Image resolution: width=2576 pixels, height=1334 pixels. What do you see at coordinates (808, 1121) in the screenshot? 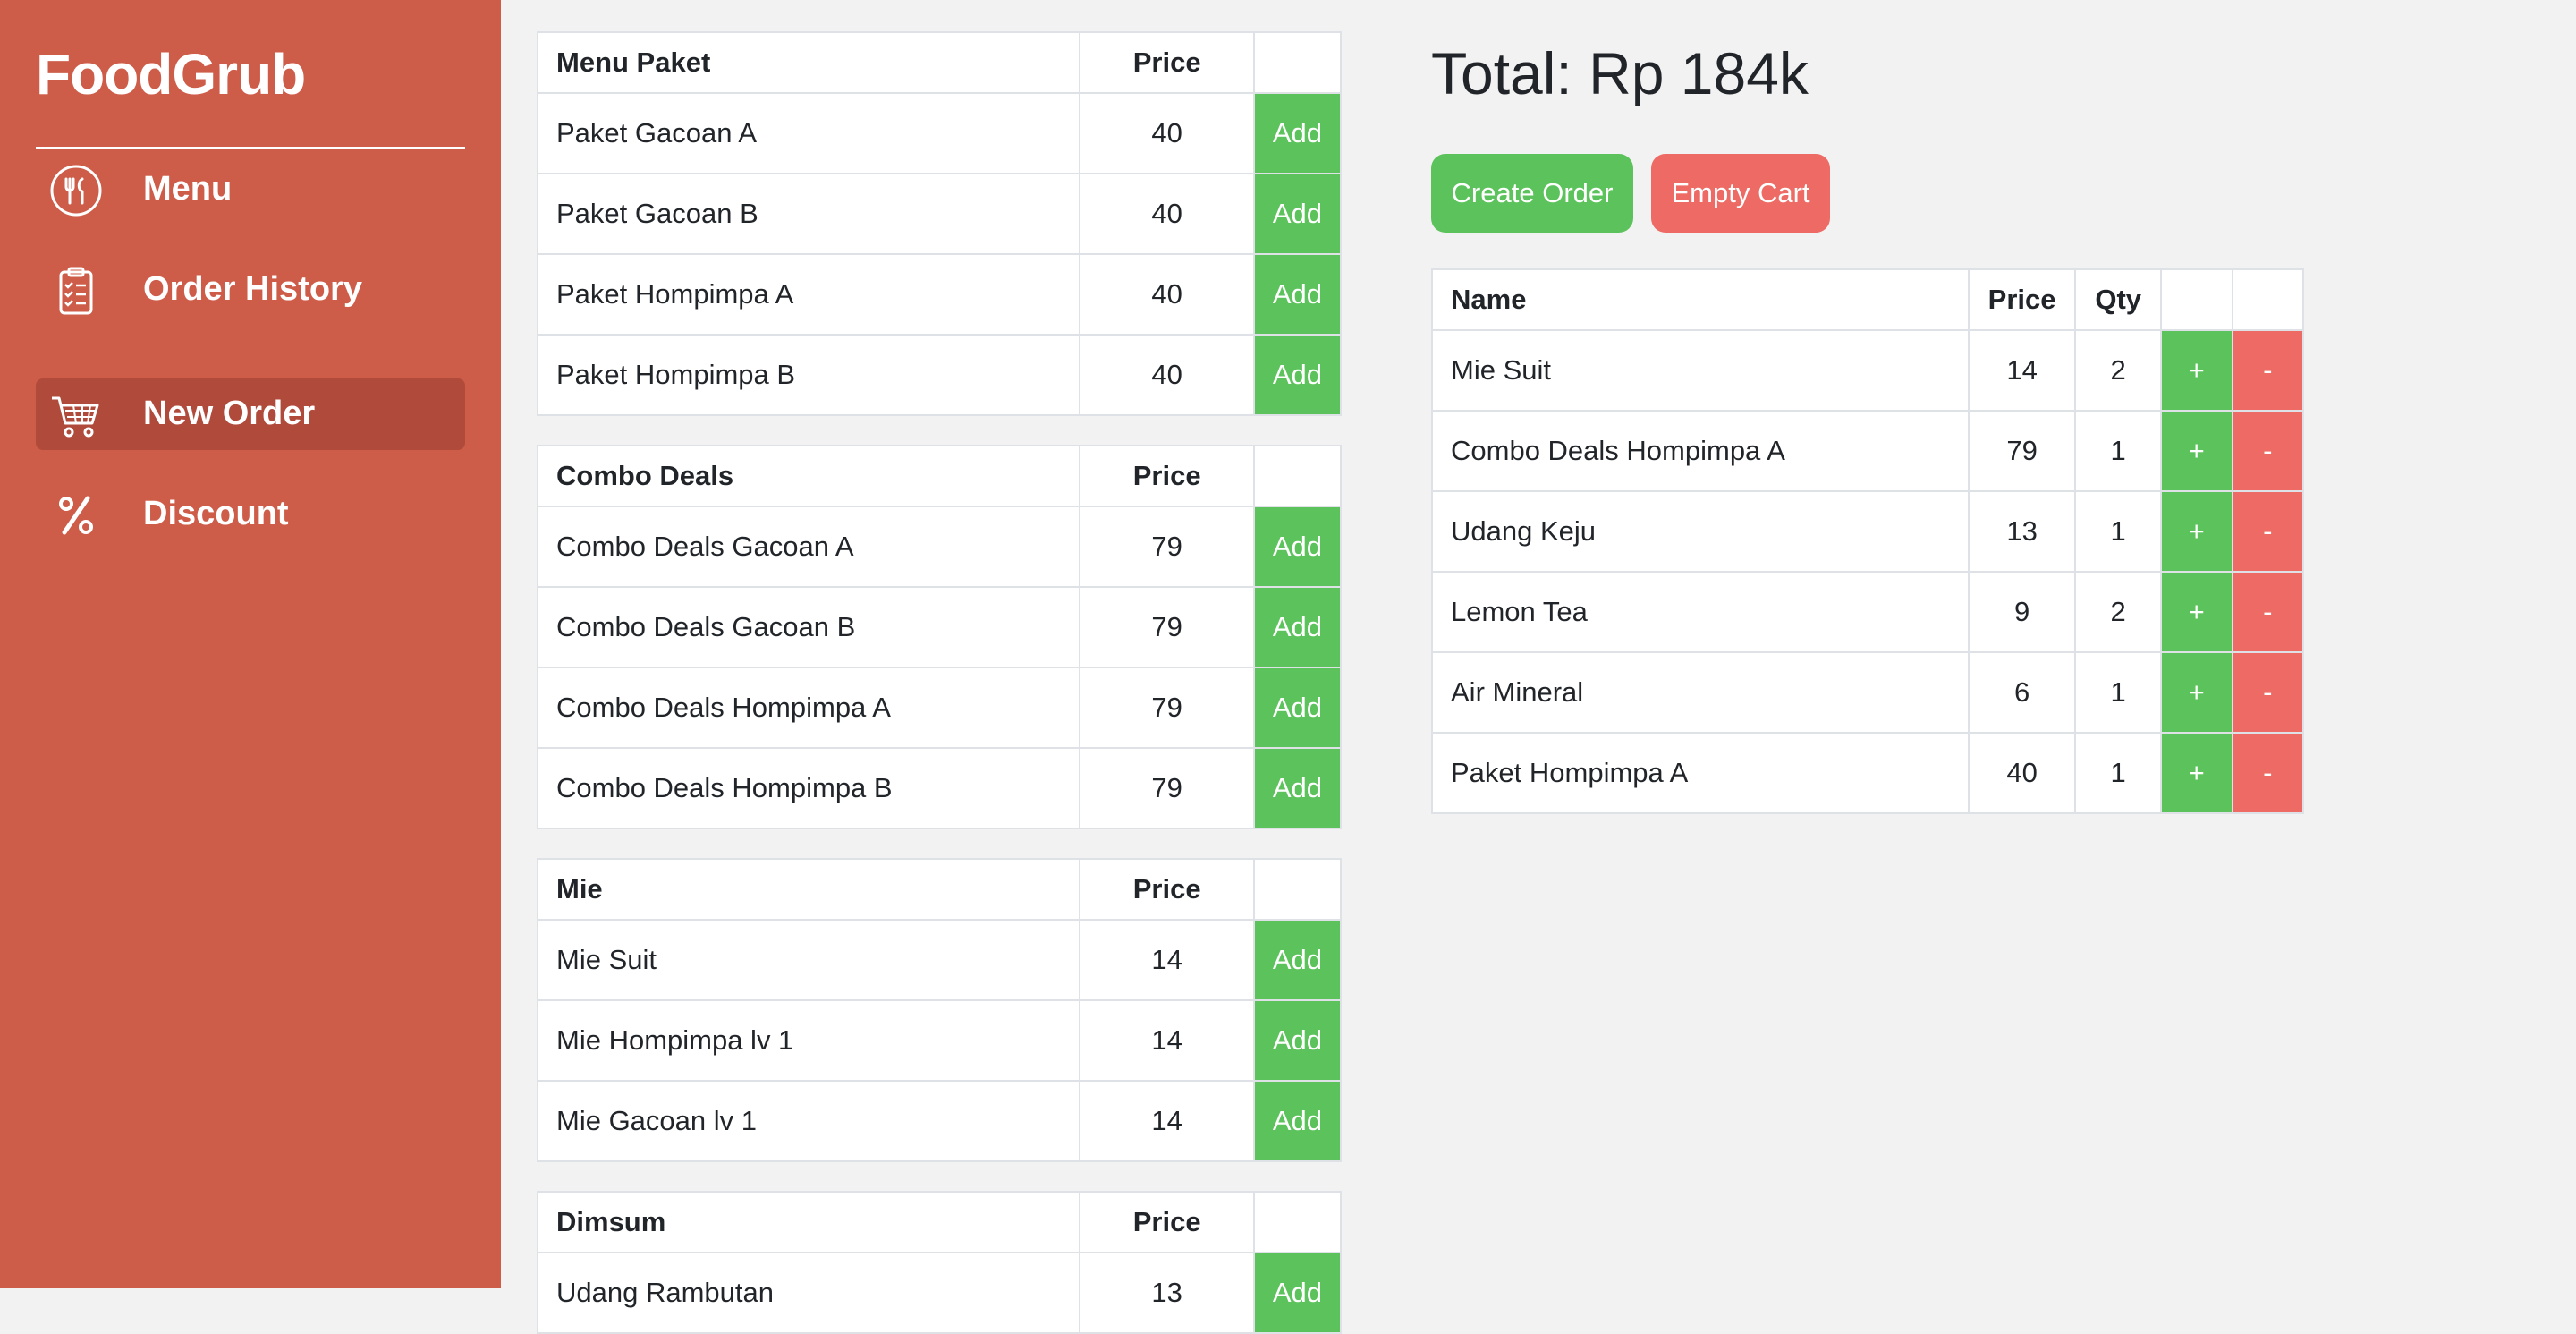
I see `item-name: Mie Gacoan lv 1` at bounding box center [808, 1121].